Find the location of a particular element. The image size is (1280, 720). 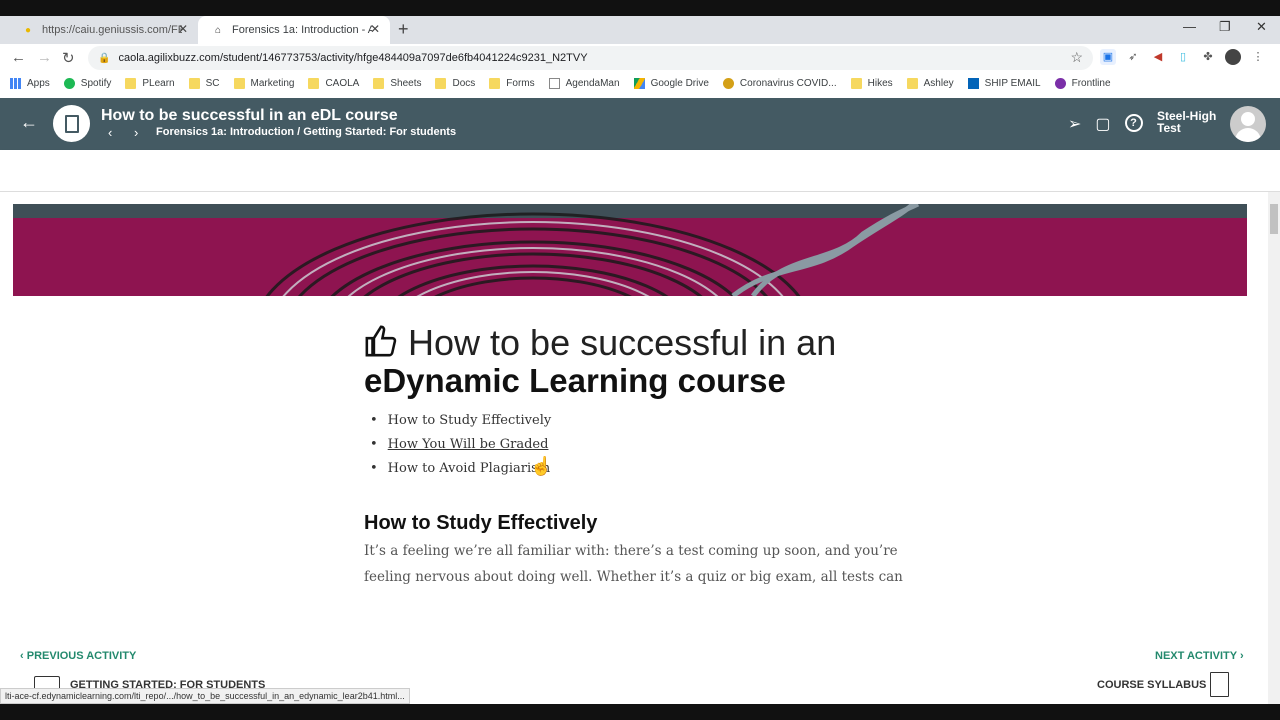

new-tab-button: + is located at coordinates (403, 29).